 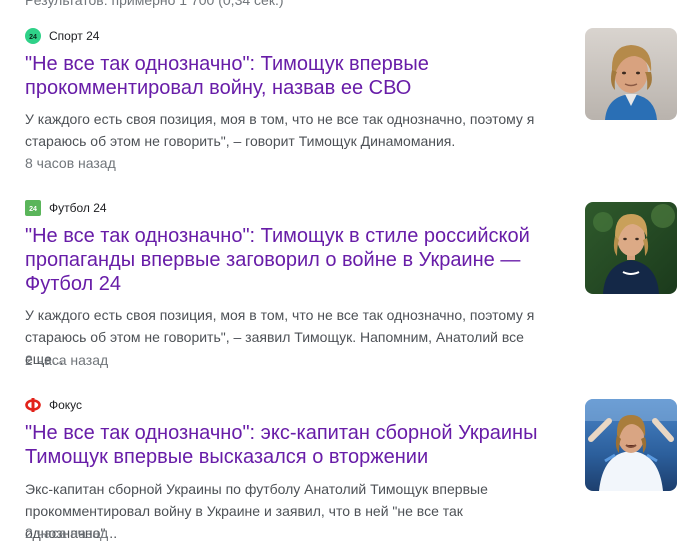 I want to click on source-row: Фокус, so click(x=53, y=405).